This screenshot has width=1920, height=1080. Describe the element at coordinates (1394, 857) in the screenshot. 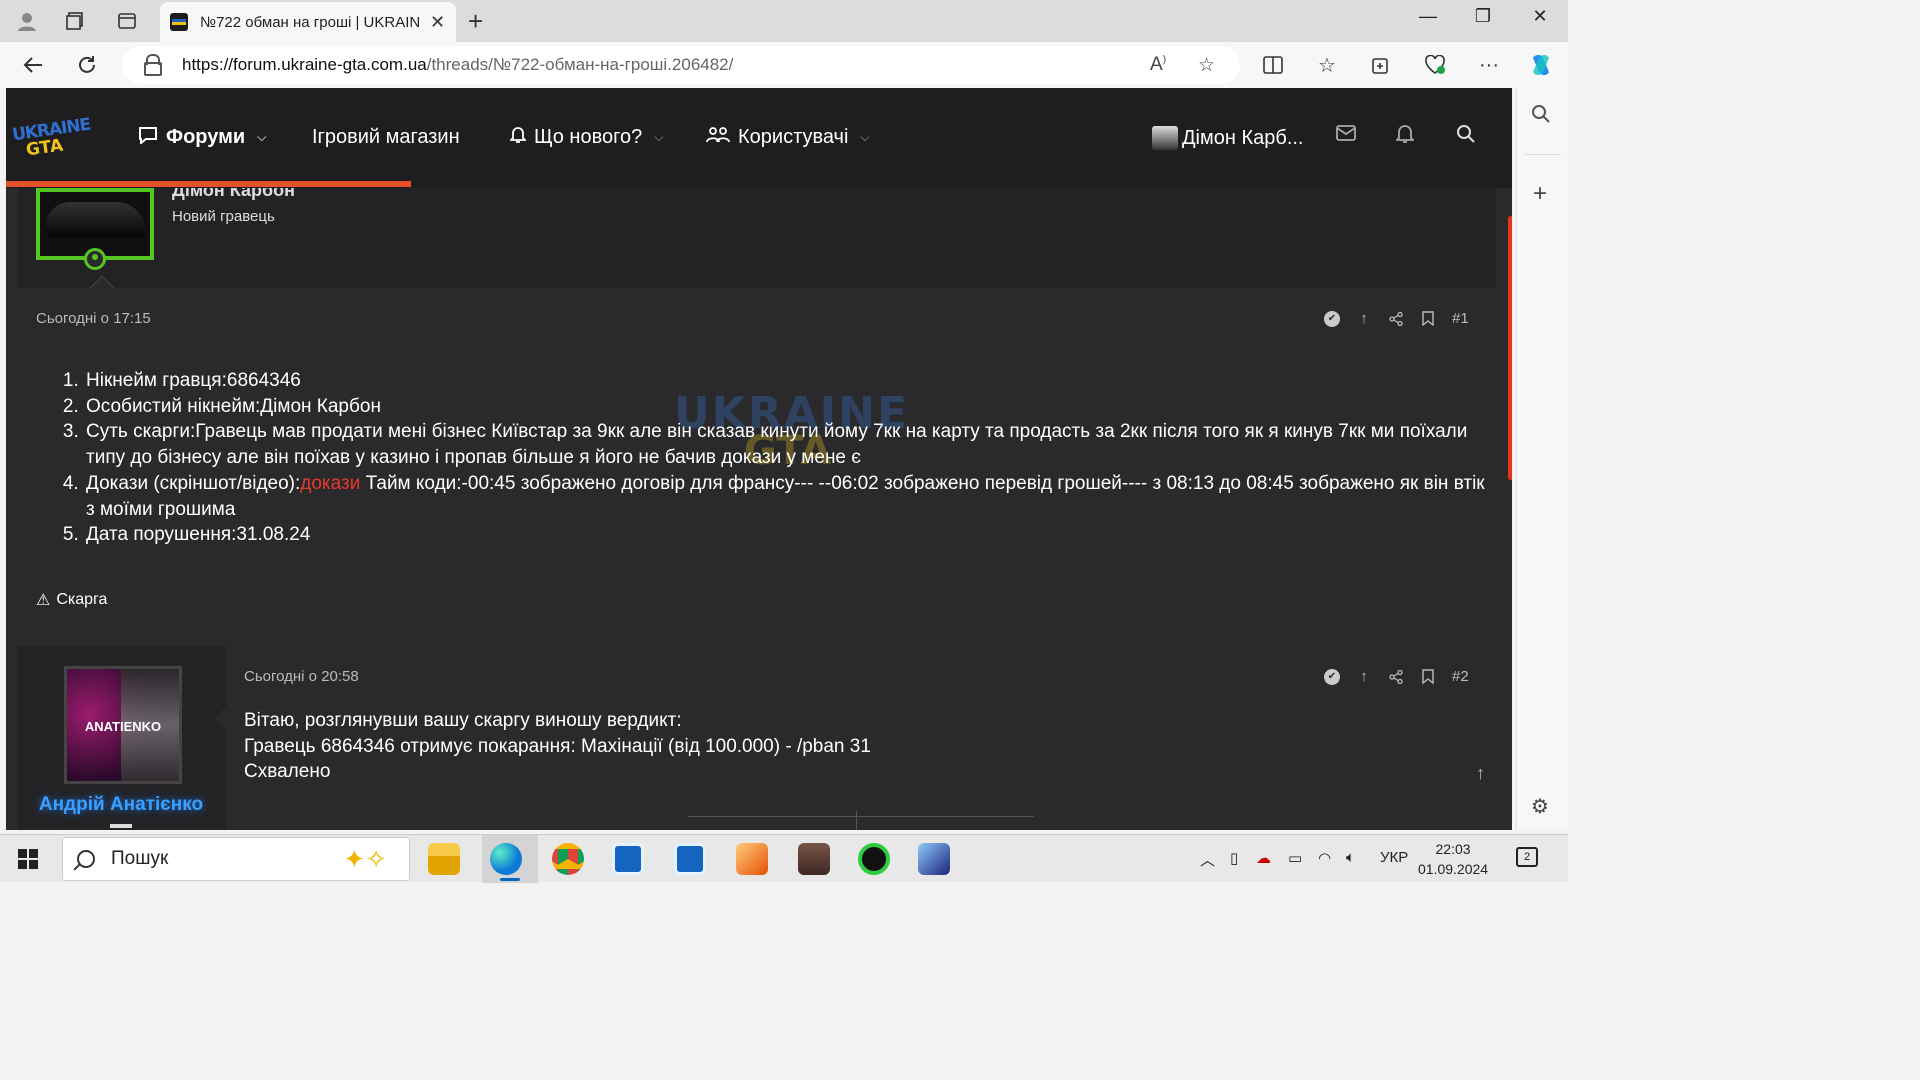

I see `language-indicator: УКР` at that location.